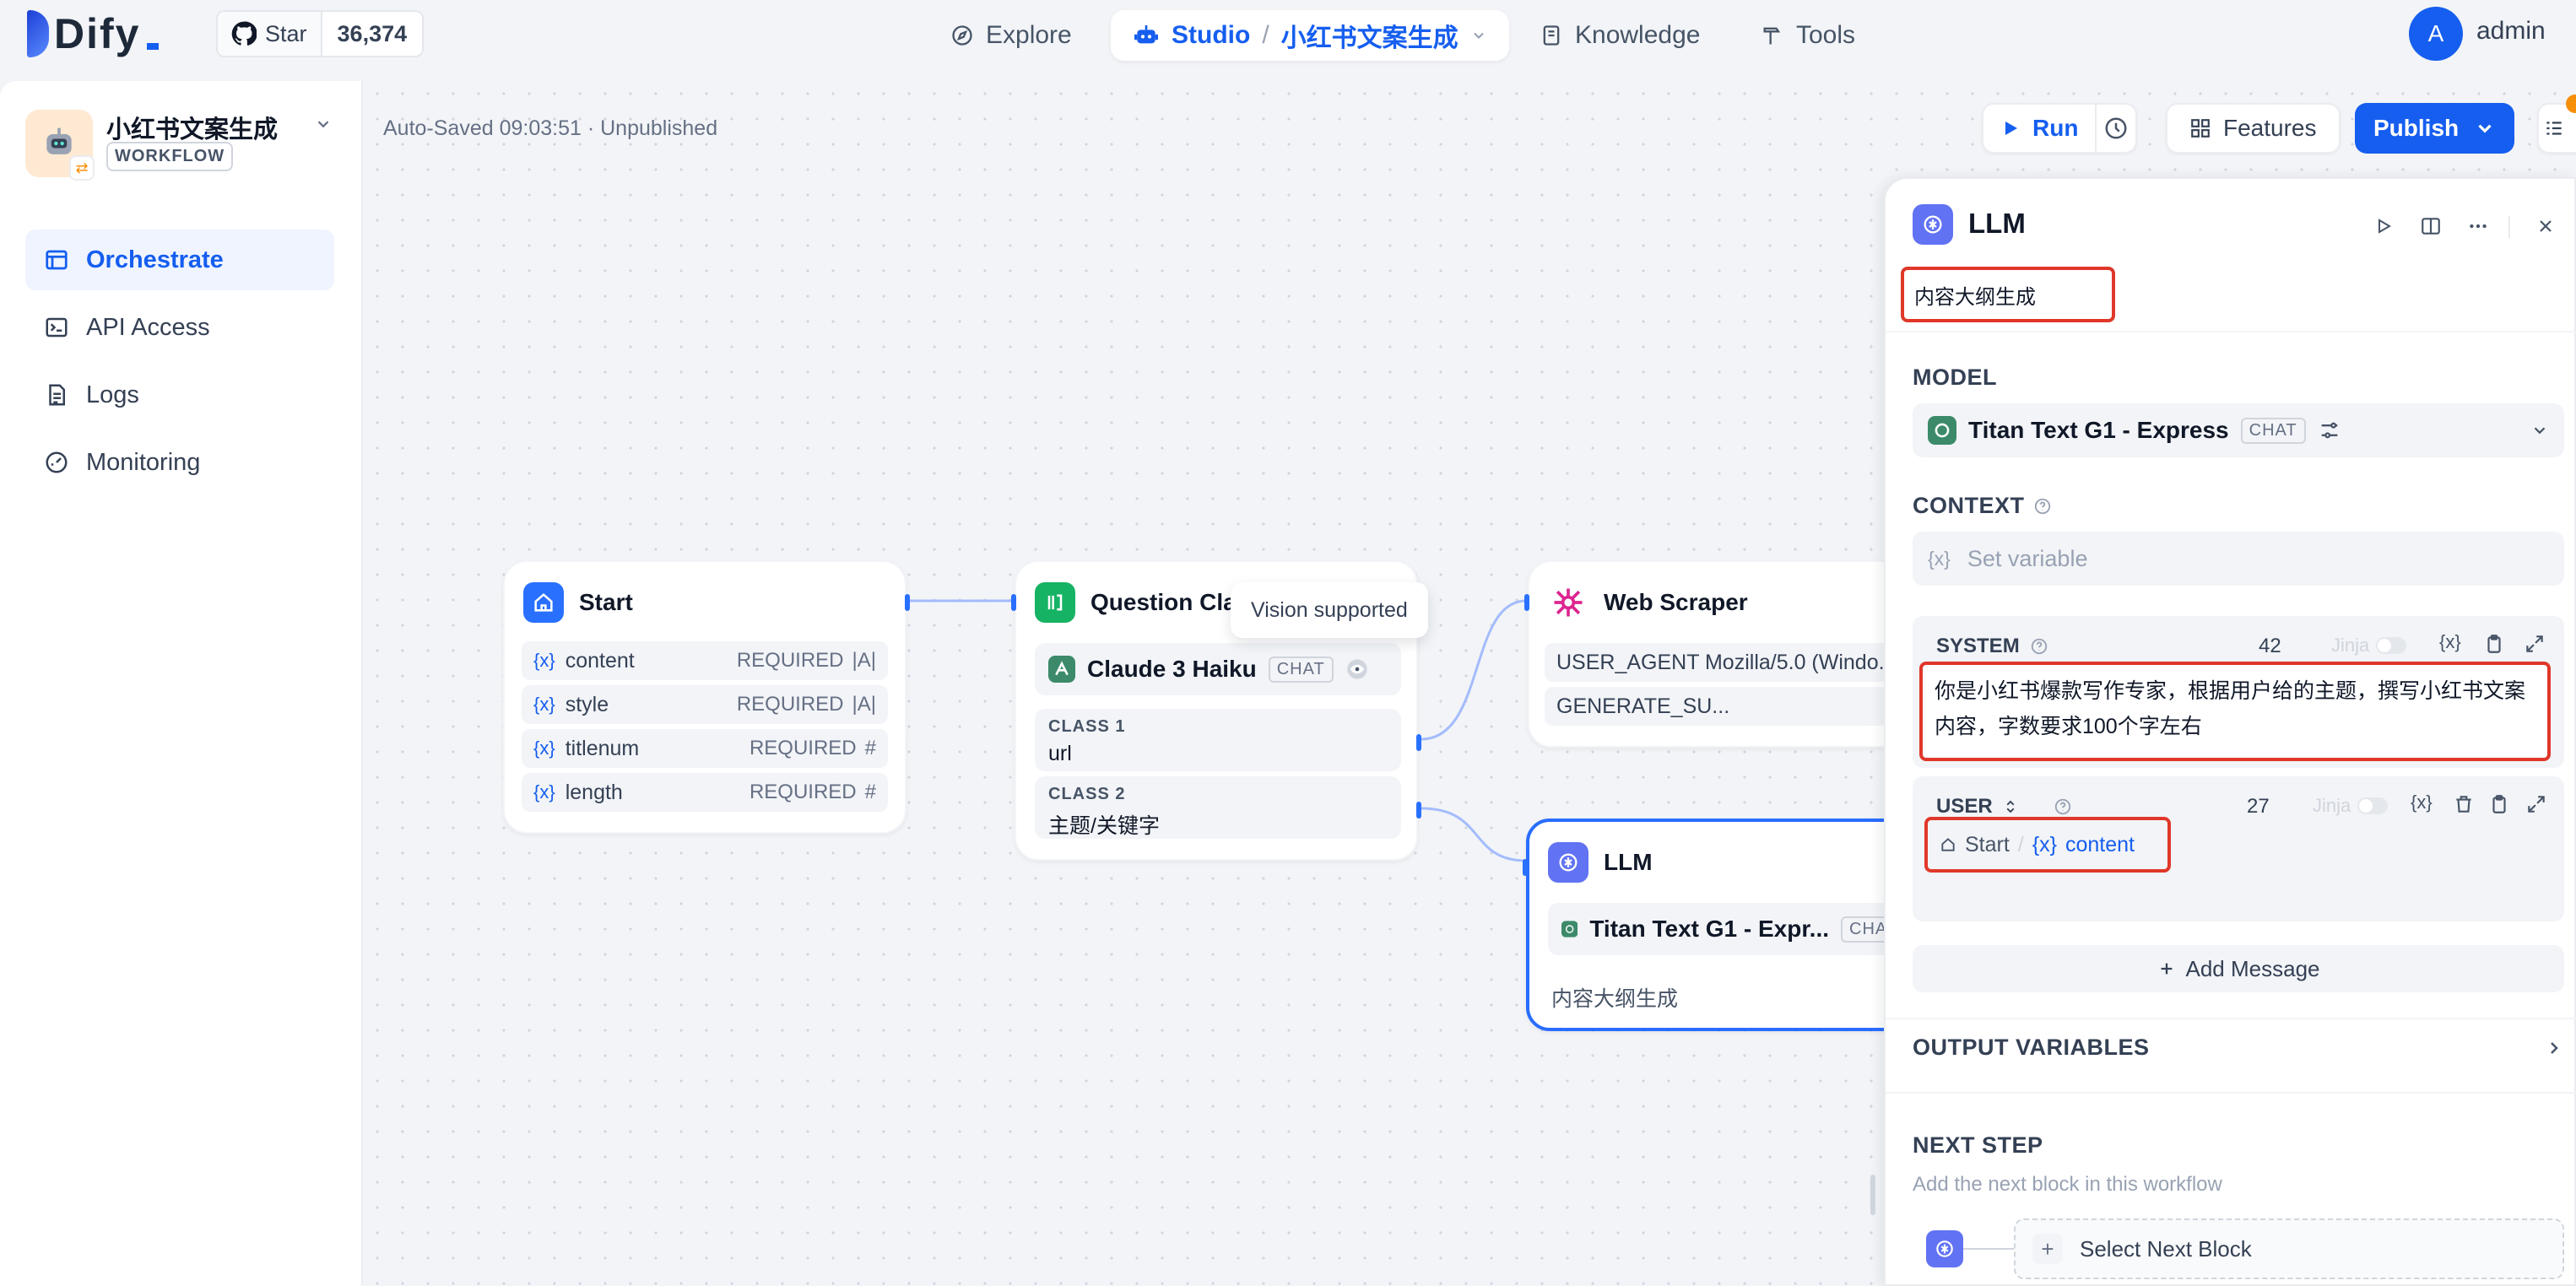 Image resolution: width=2576 pixels, height=1286 pixels. What do you see at coordinates (2238, 968) in the screenshot?
I see `add-message-button: Add Message` at bounding box center [2238, 968].